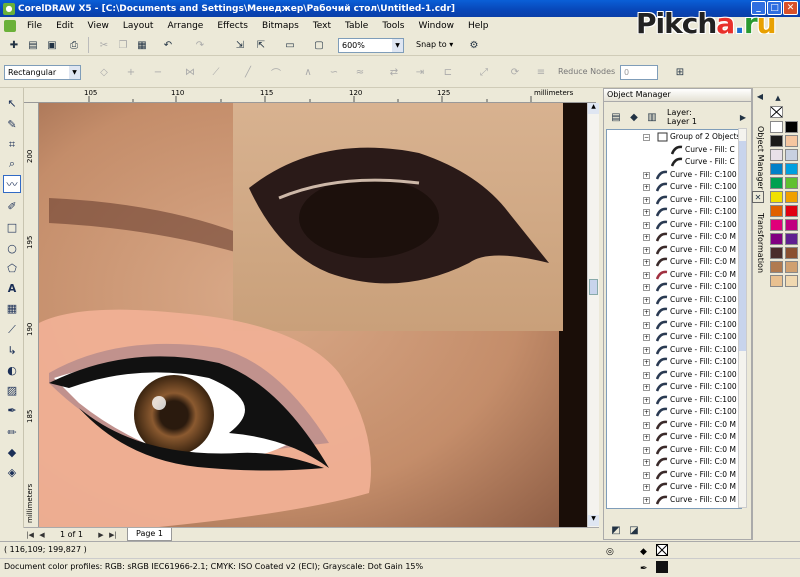 This screenshot has width=800, height=577. What do you see at coordinates (12, 390) in the screenshot?
I see `transparency-tool-icon: ▨` at bounding box center [12, 390].